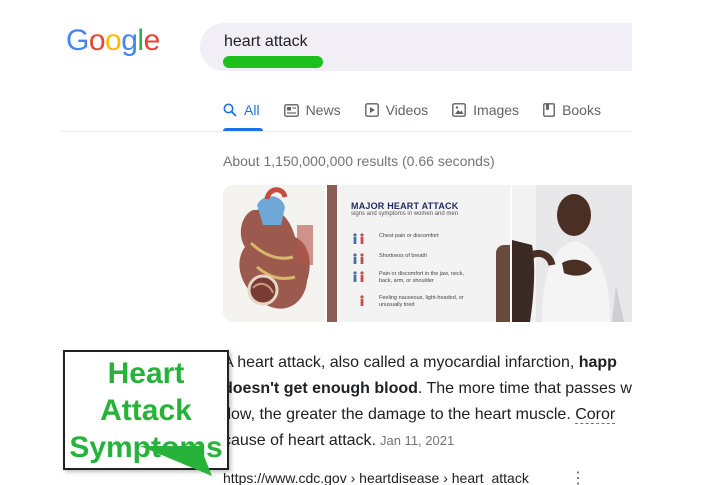 This screenshot has width=709, height=485. I want to click on overlay-line: Heart, so click(146, 373).